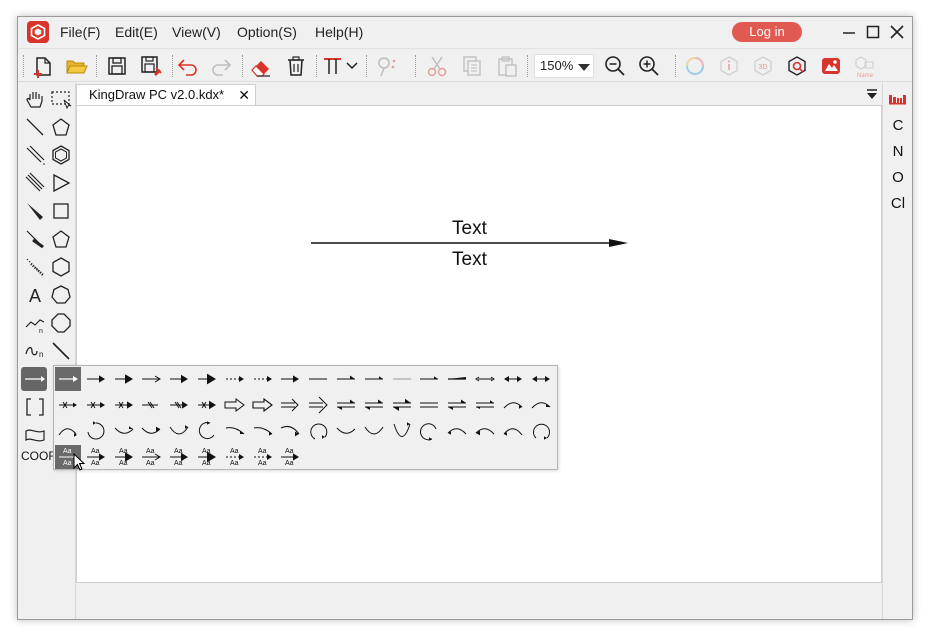 The height and width of the screenshot is (640, 933). I want to click on line-tool-icon, so click(61, 351).